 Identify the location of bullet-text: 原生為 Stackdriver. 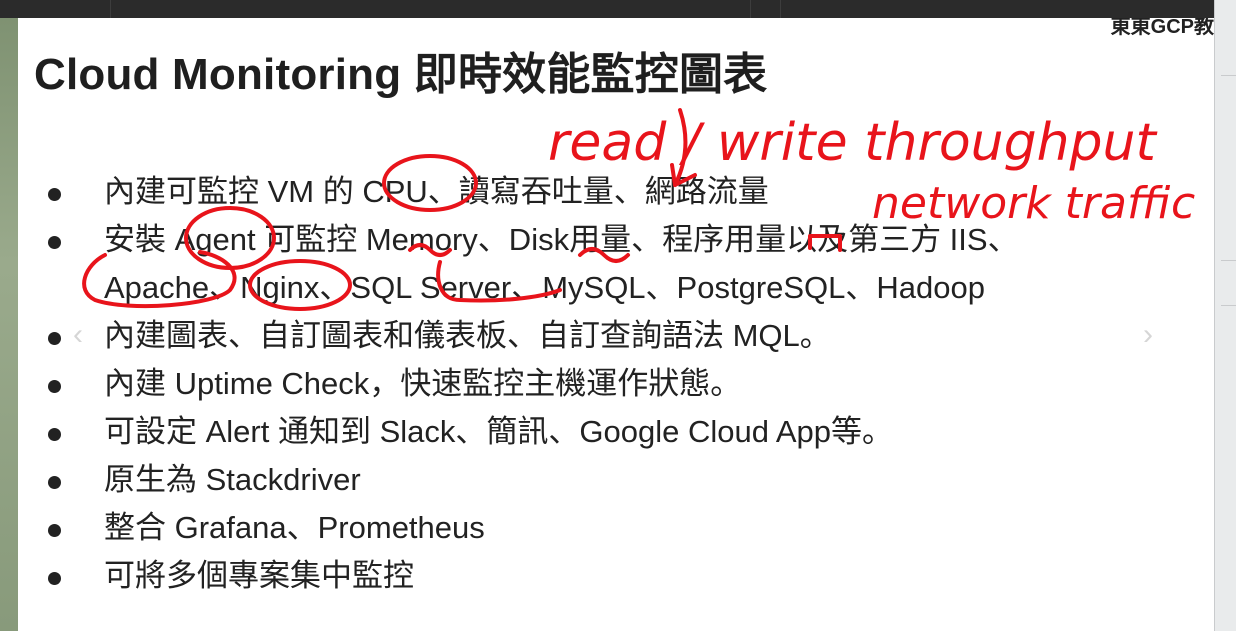
(232, 479).